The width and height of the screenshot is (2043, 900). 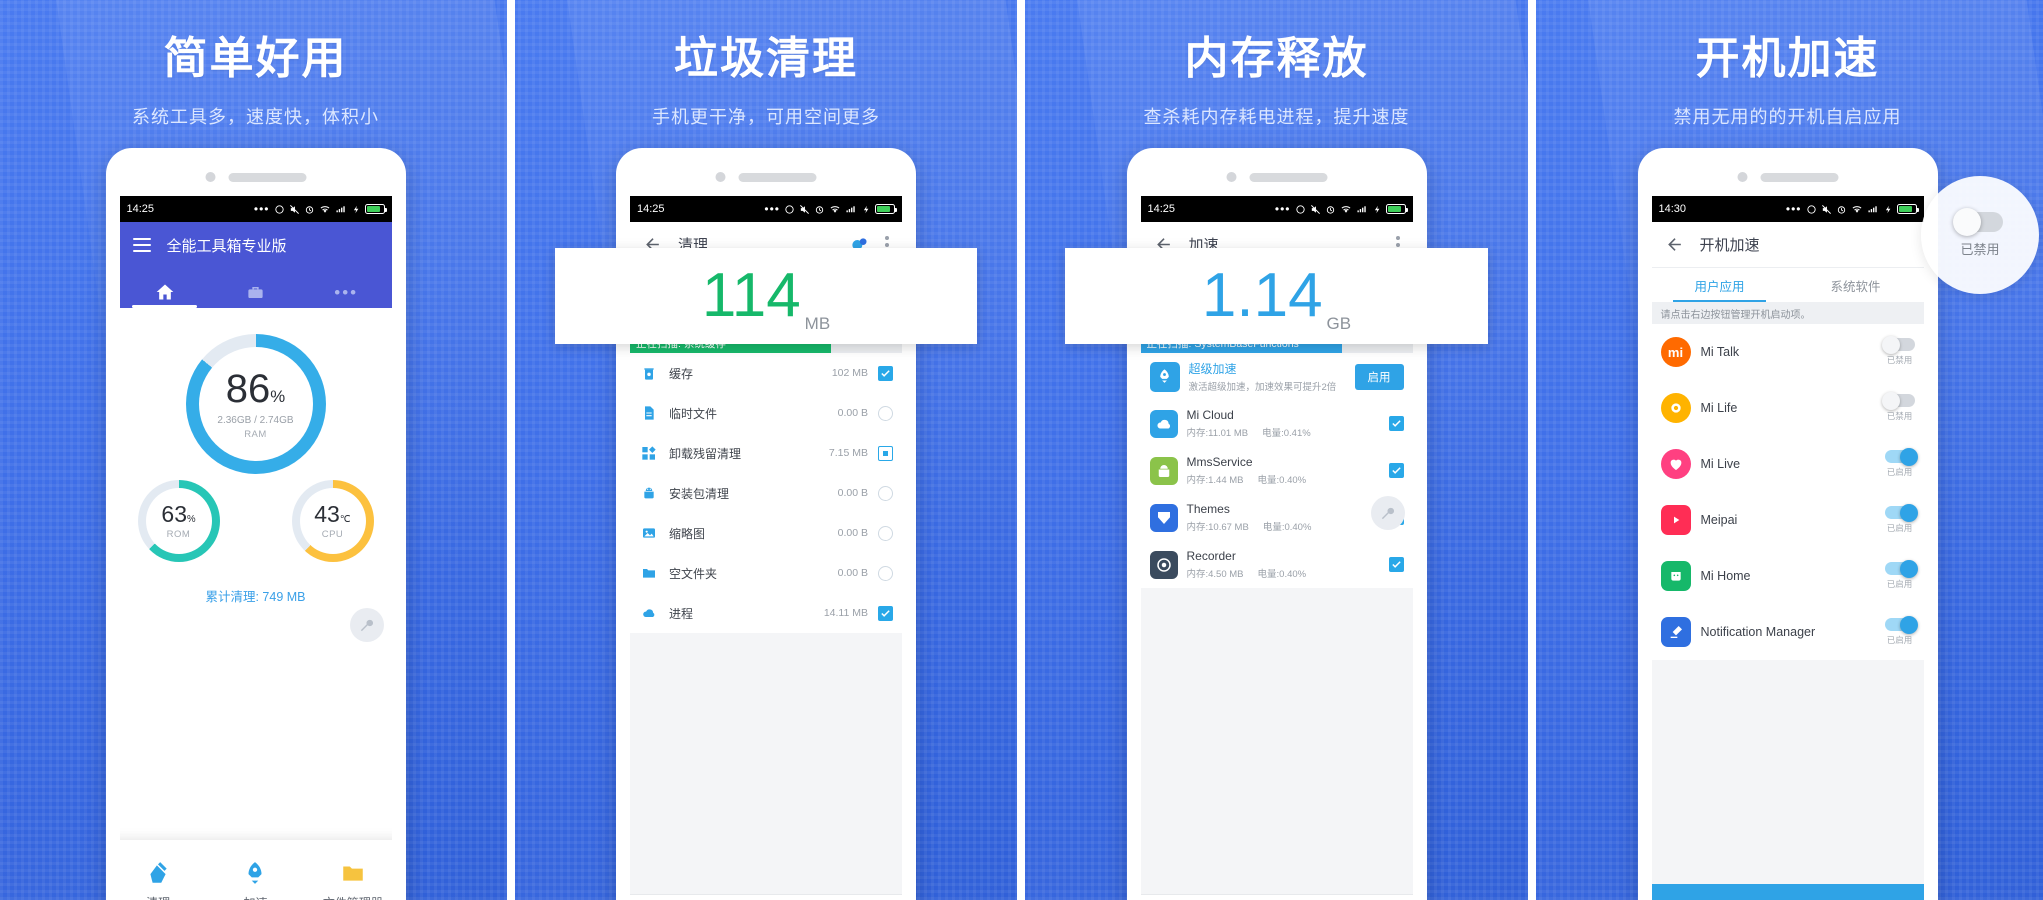 I want to click on notification-icon, so click(x=1675, y=632).